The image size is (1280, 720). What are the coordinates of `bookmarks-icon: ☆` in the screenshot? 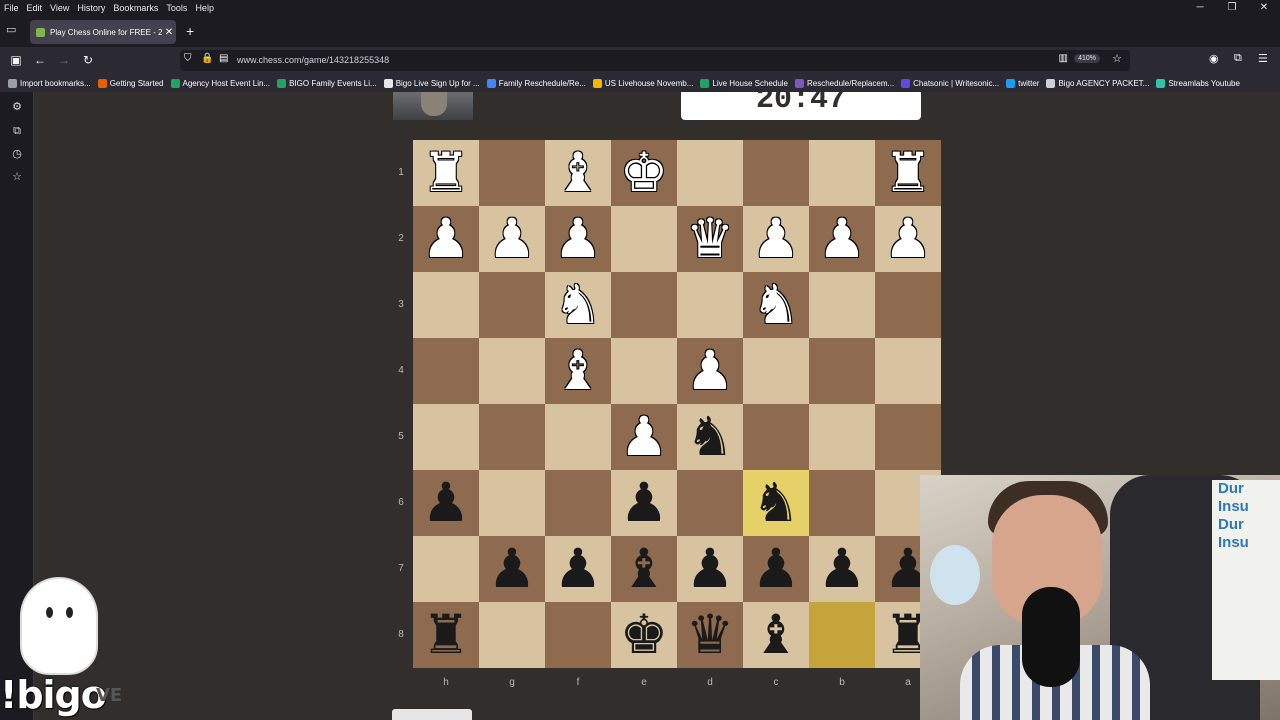 It's located at (17, 177).